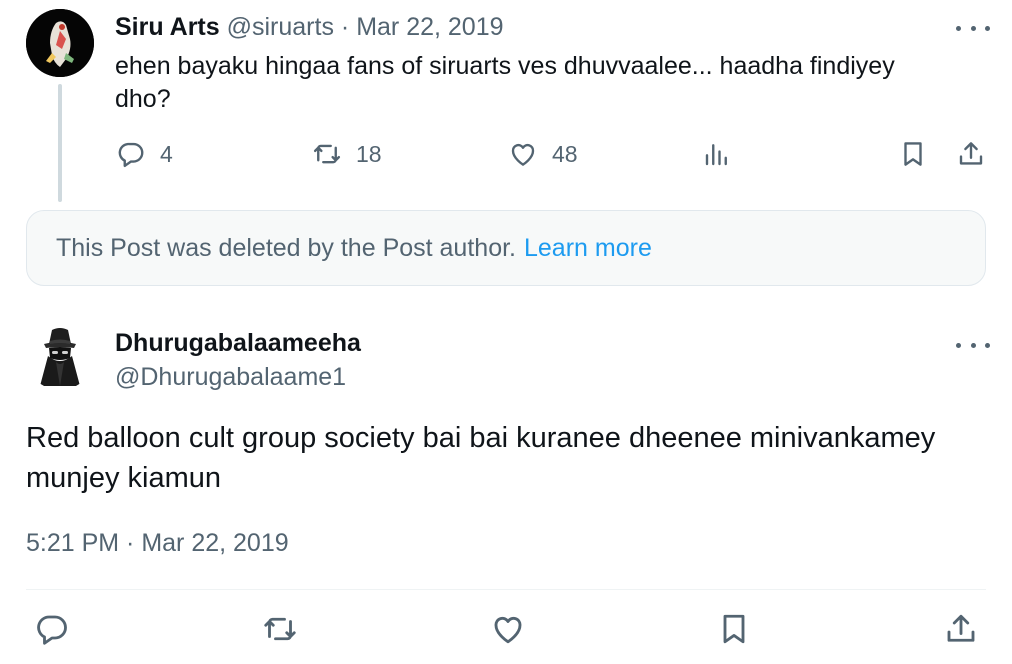  Describe the element at coordinates (60, 143) in the screenshot. I see `thread-line` at that location.